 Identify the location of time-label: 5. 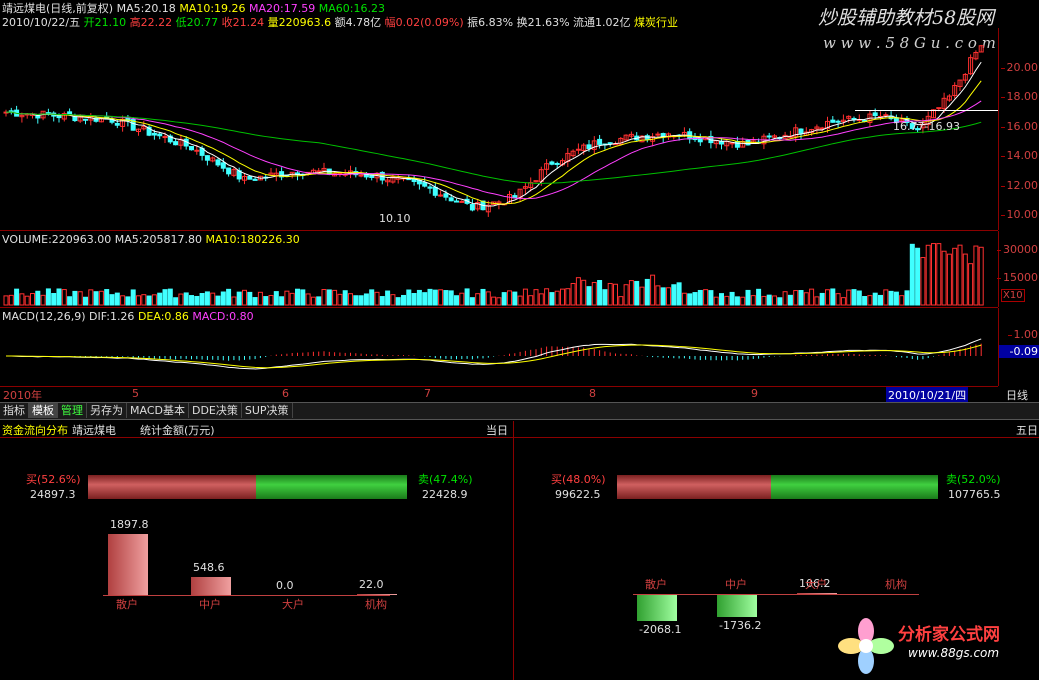
(135, 393).